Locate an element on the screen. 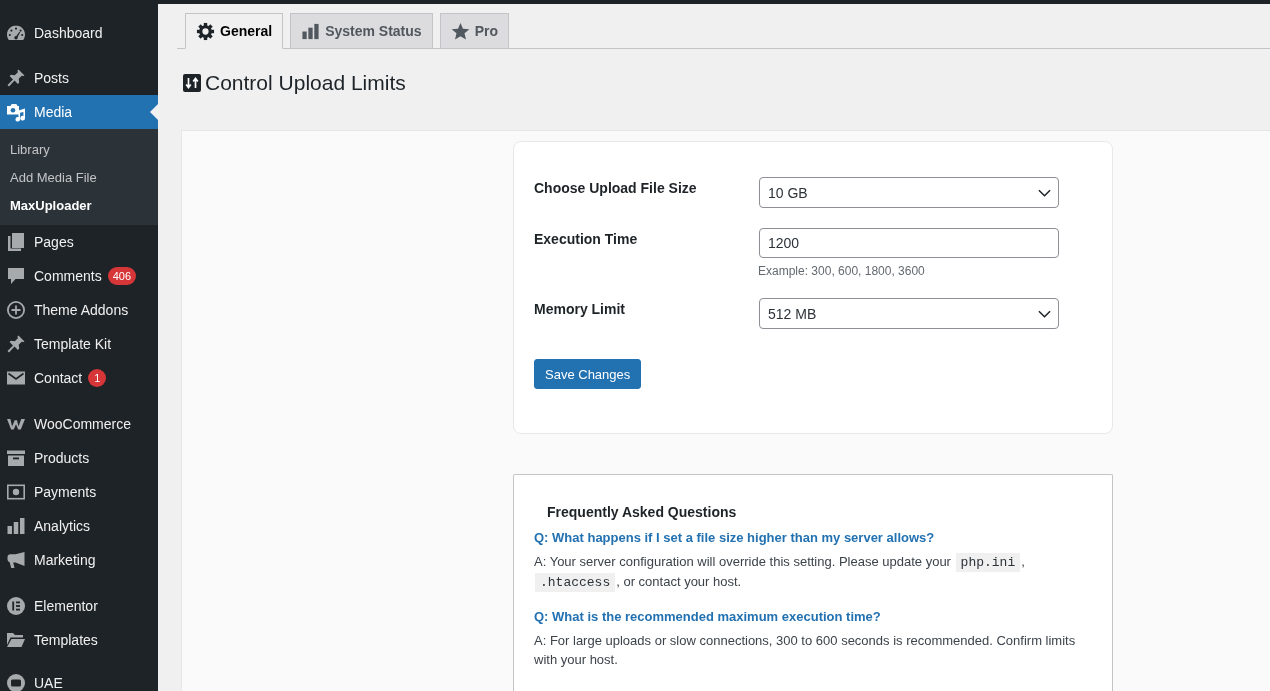  megaphone-icon is located at coordinates (16, 560).